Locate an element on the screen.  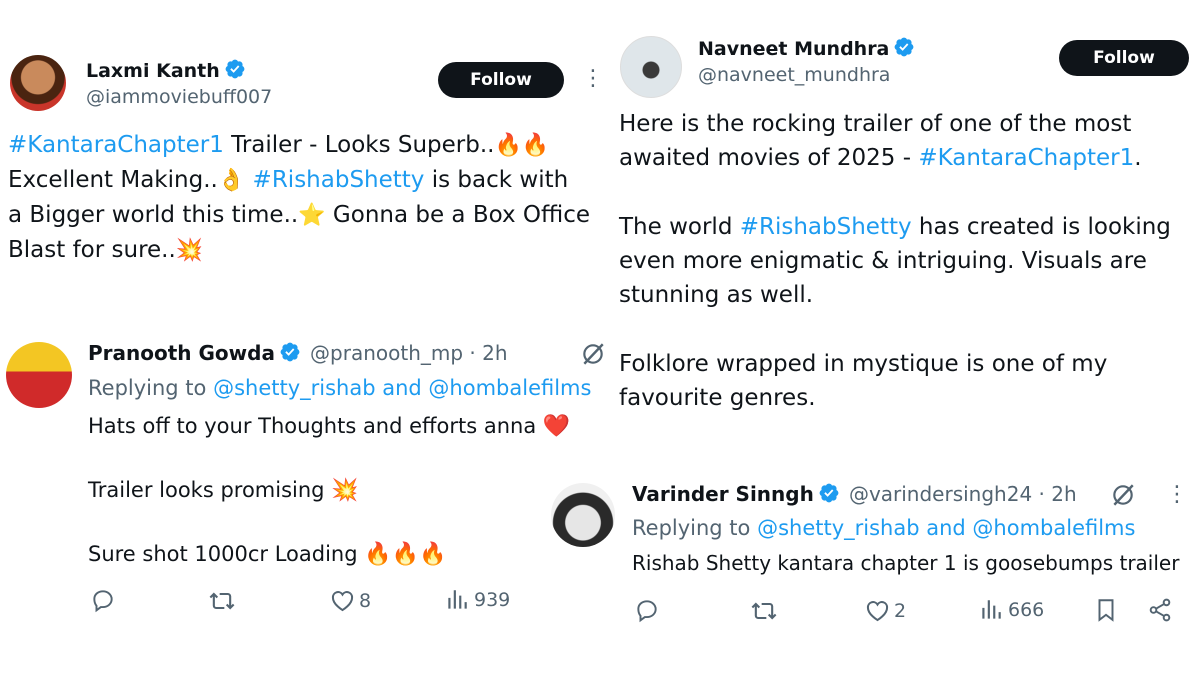
like-button: 2 is located at coordinates (885, 610).